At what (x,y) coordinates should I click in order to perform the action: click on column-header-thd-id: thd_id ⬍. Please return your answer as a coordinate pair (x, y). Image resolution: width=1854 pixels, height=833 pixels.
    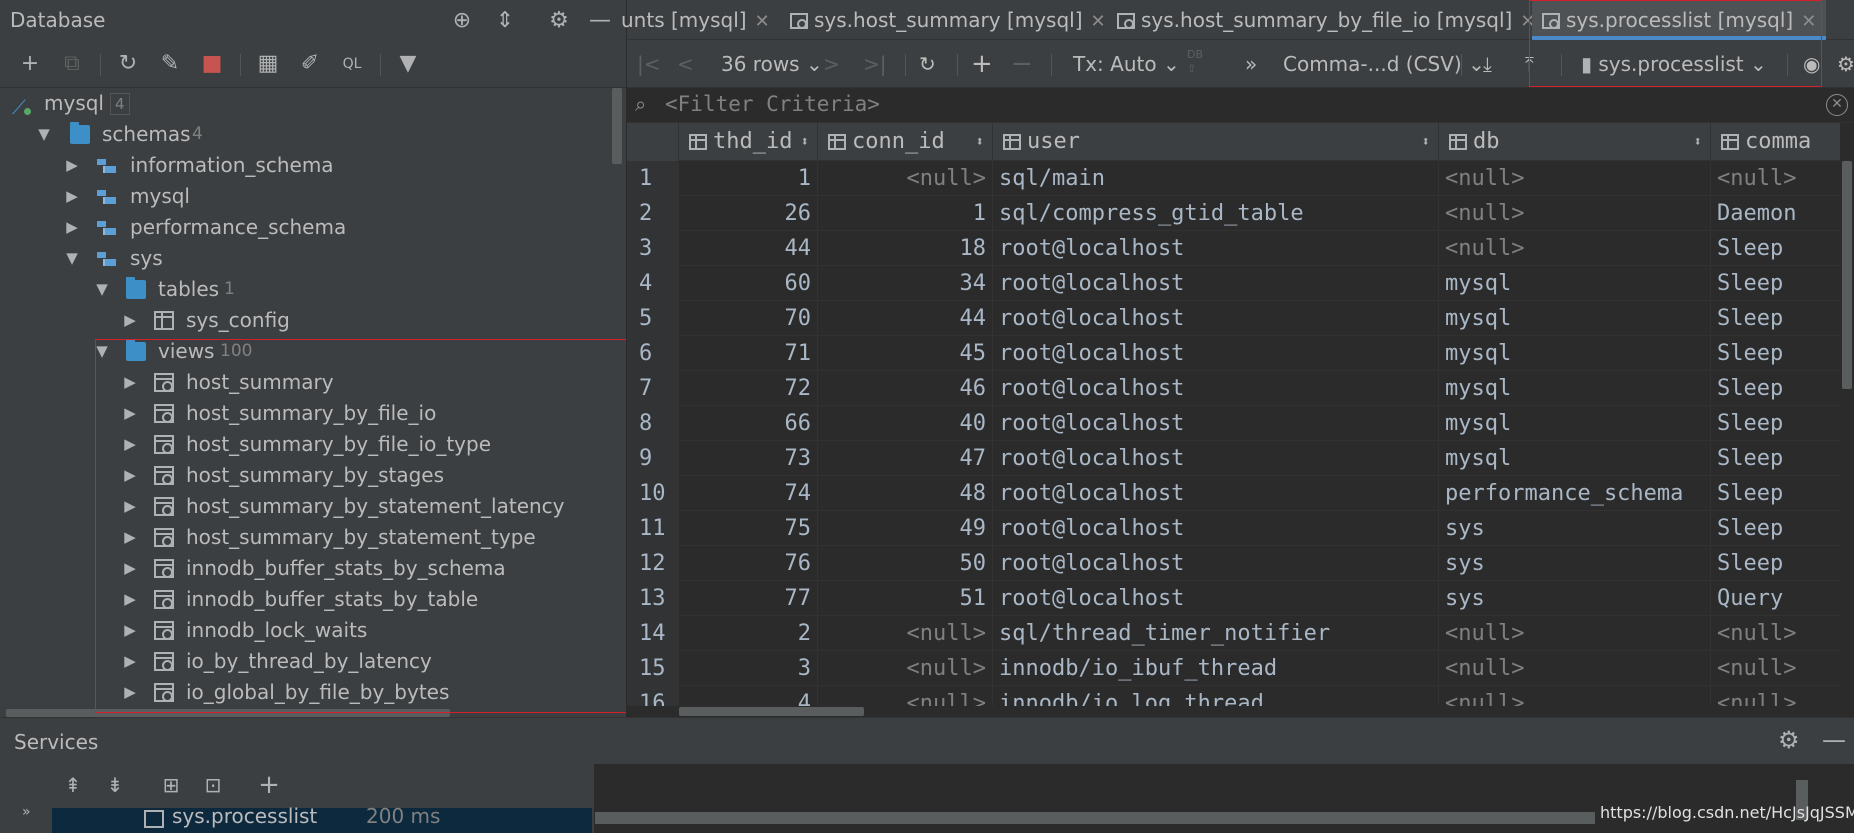
    Looking at the image, I should click on (748, 142).